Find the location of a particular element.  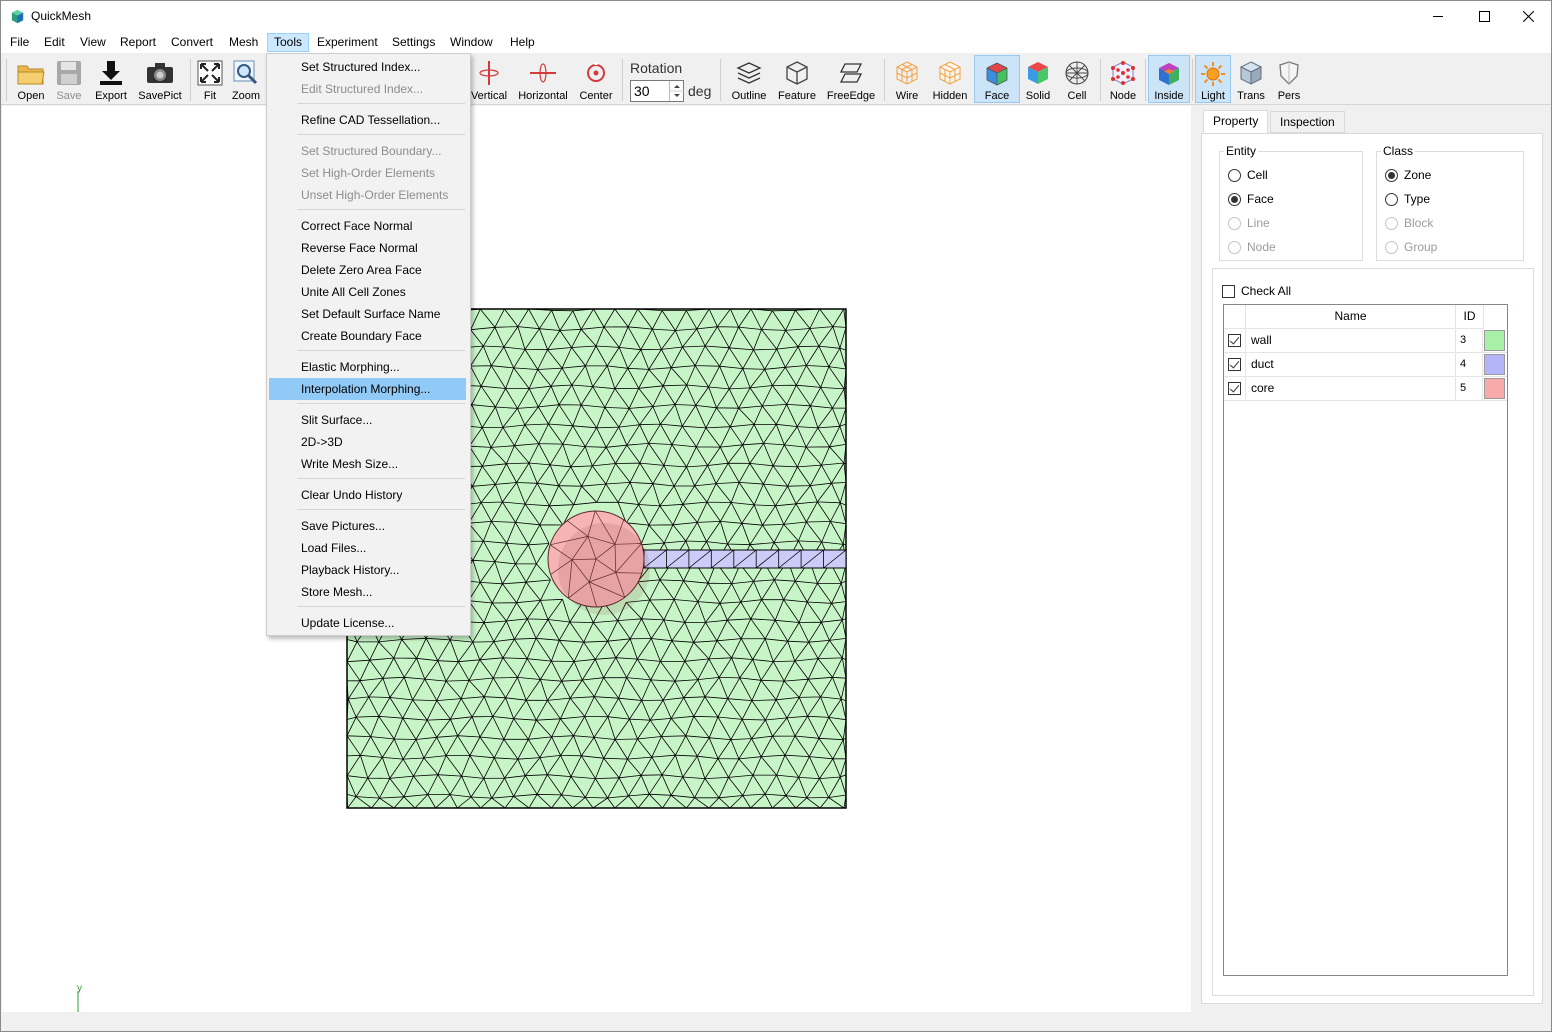

hidden-button: Hidden is located at coordinates (950, 79).